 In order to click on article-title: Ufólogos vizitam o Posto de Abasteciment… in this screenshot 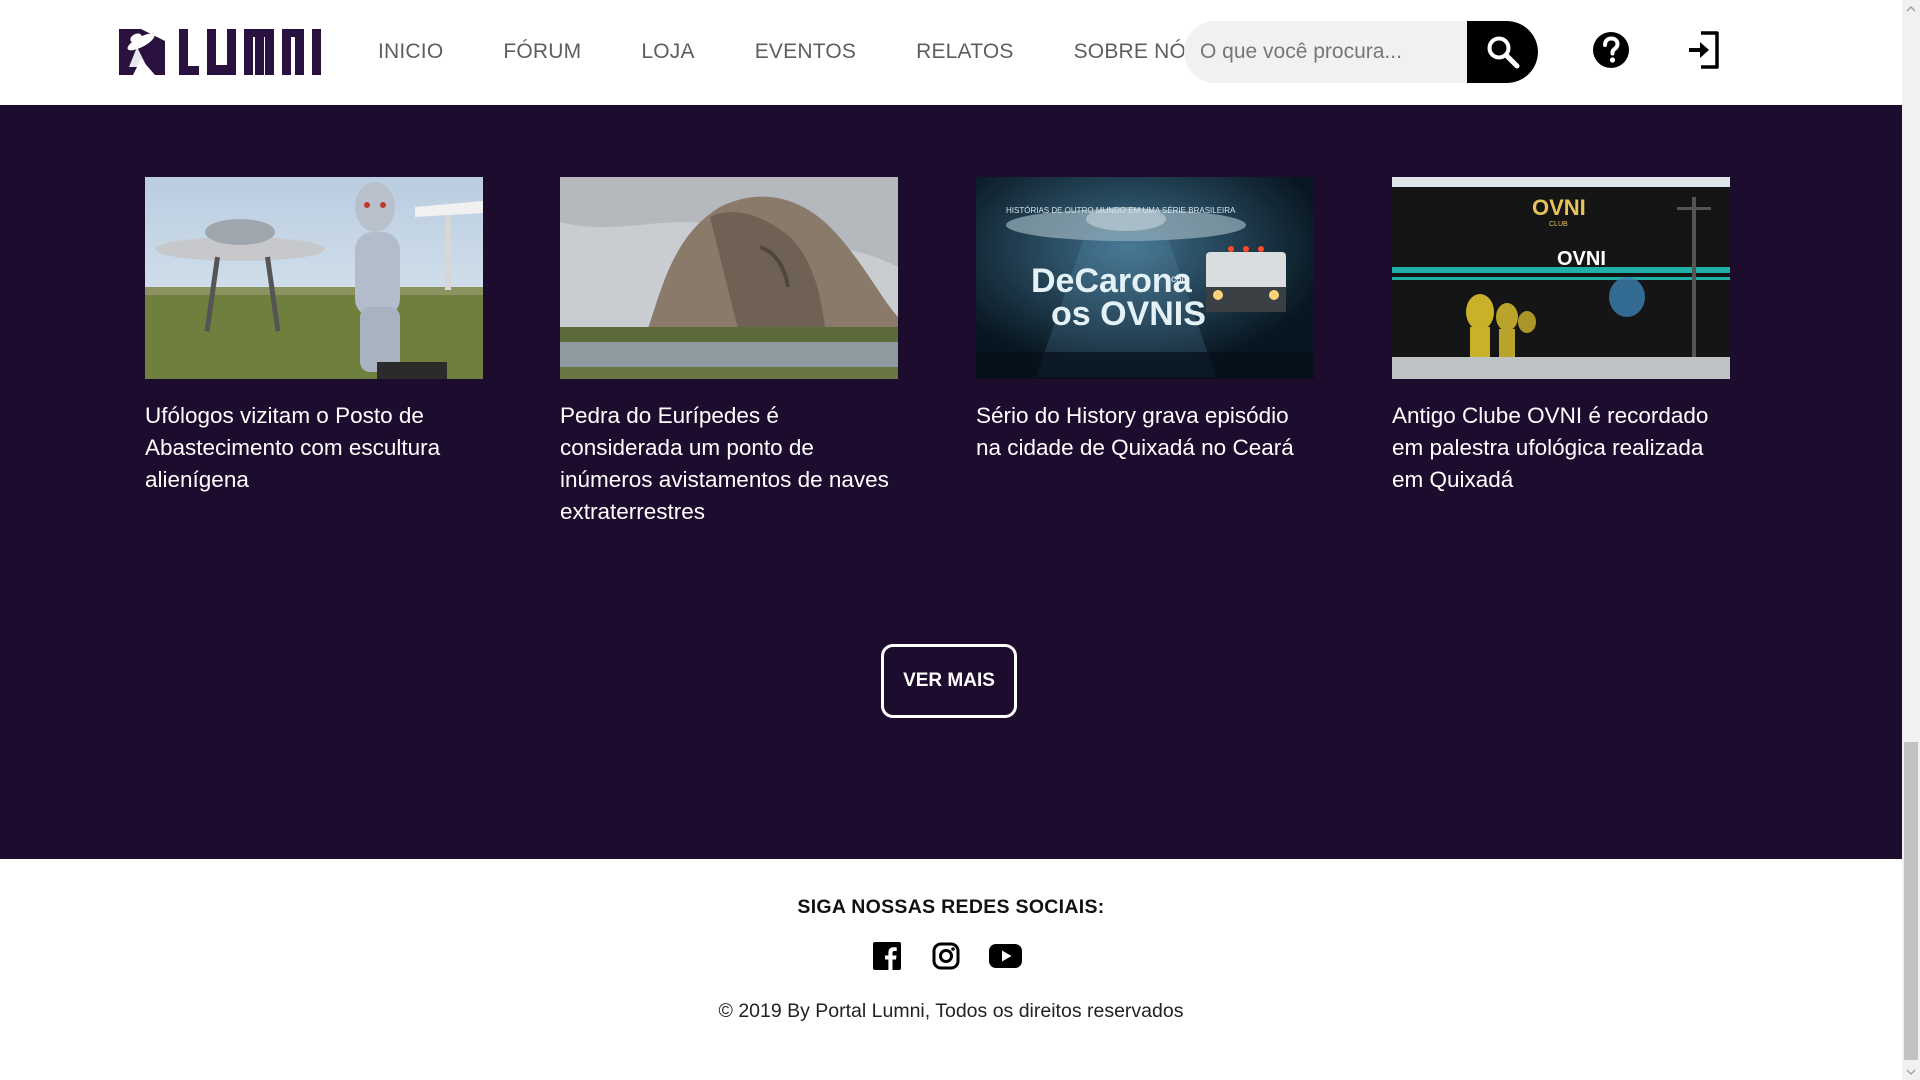, I will do `click(314, 448)`.